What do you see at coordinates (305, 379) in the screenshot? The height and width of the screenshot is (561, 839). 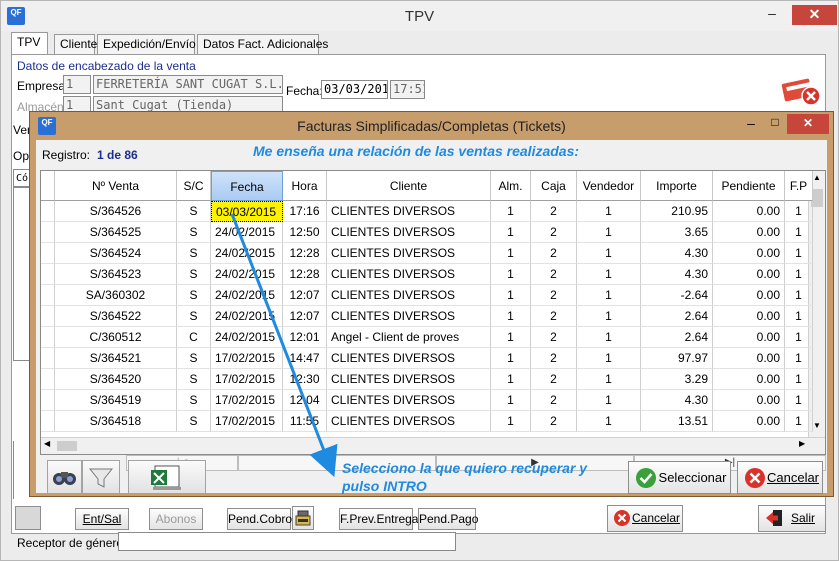 I see `table-cell-hora: 12:30` at bounding box center [305, 379].